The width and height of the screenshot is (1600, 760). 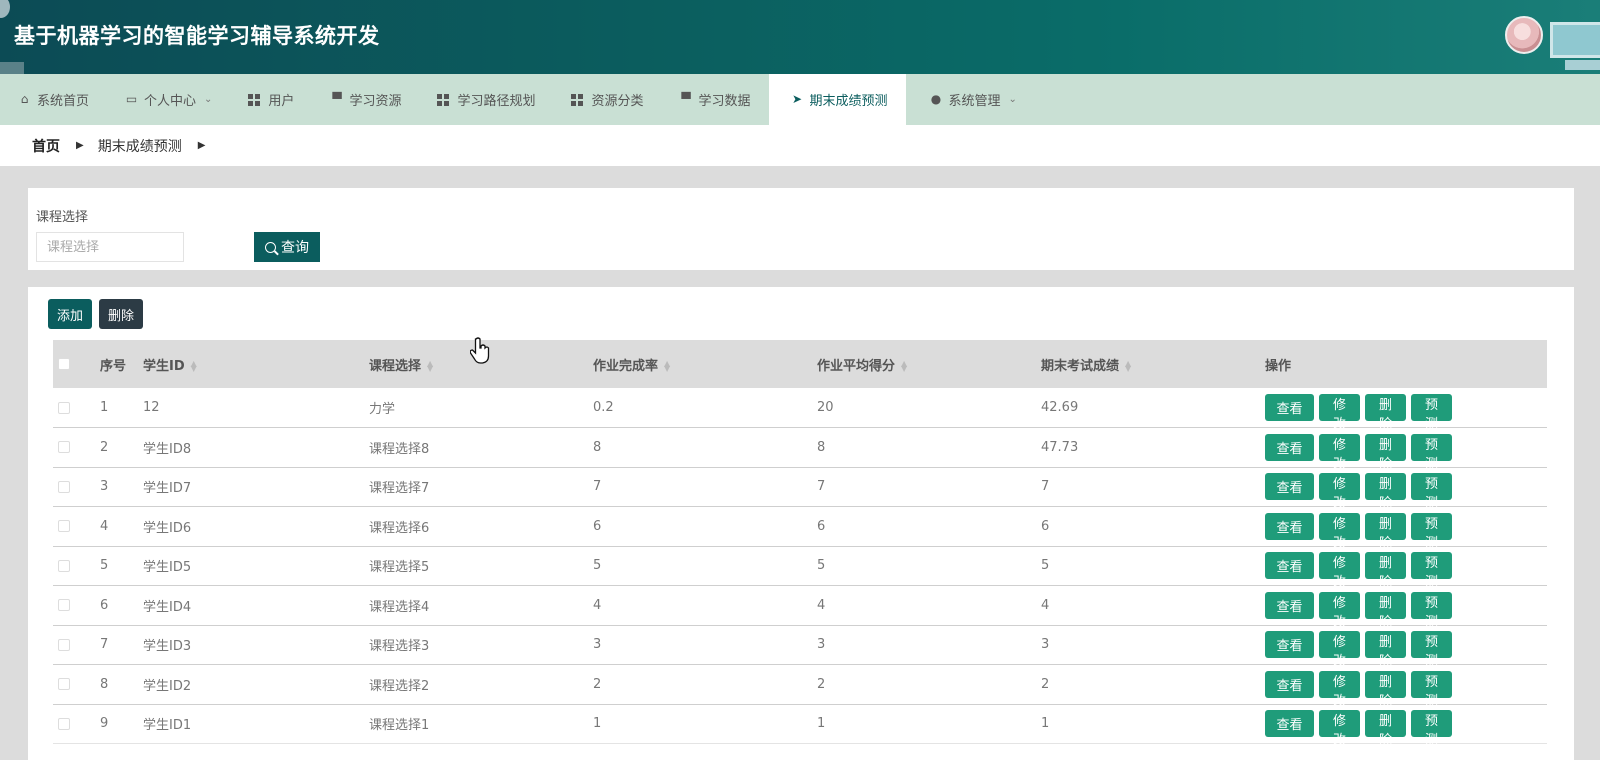 I want to click on nav-item-learning-path: 学习路径规划, so click(x=486, y=99).